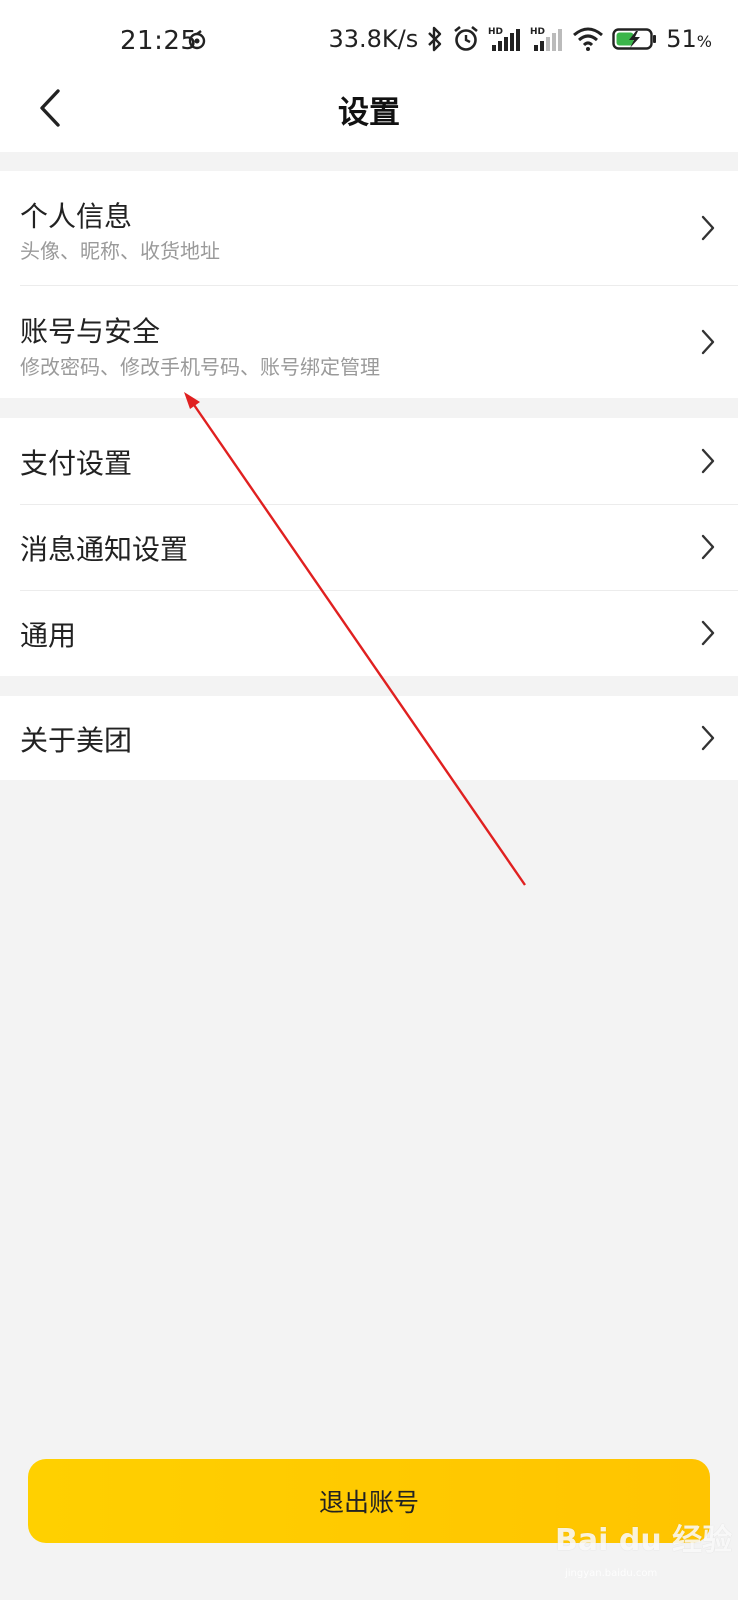  What do you see at coordinates (368, 1502) in the screenshot?
I see `logout-label: 退出账号` at bounding box center [368, 1502].